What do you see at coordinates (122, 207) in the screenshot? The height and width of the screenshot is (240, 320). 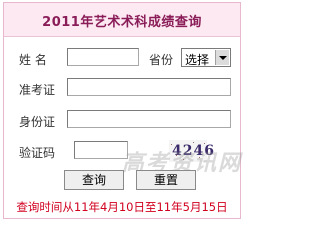 I see `query-time-note: 查询时间从11年4月10日至11年5月15日` at bounding box center [122, 207].